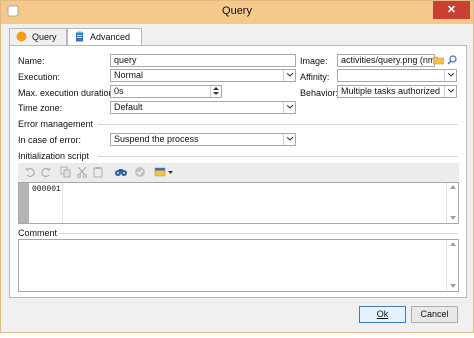  I want to click on query-circle-icon, so click(21, 36).